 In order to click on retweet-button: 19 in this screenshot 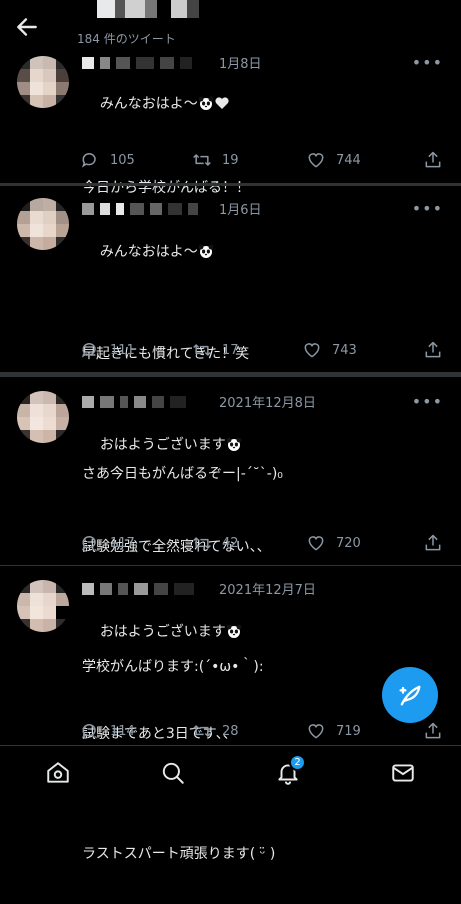, I will do `click(215, 160)`.